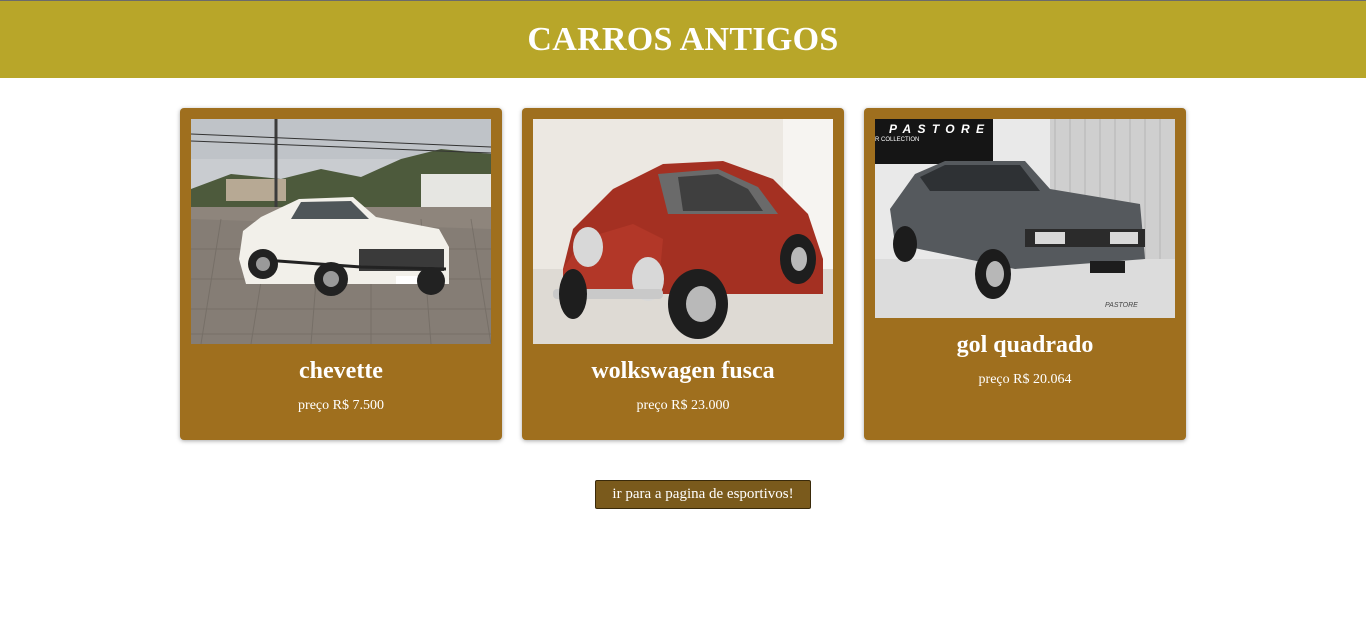  What do you see at coordinates (341, 405) in the screenshot?
I see `car-price: preço R$ 7.500` at bounding box center [341, 405].